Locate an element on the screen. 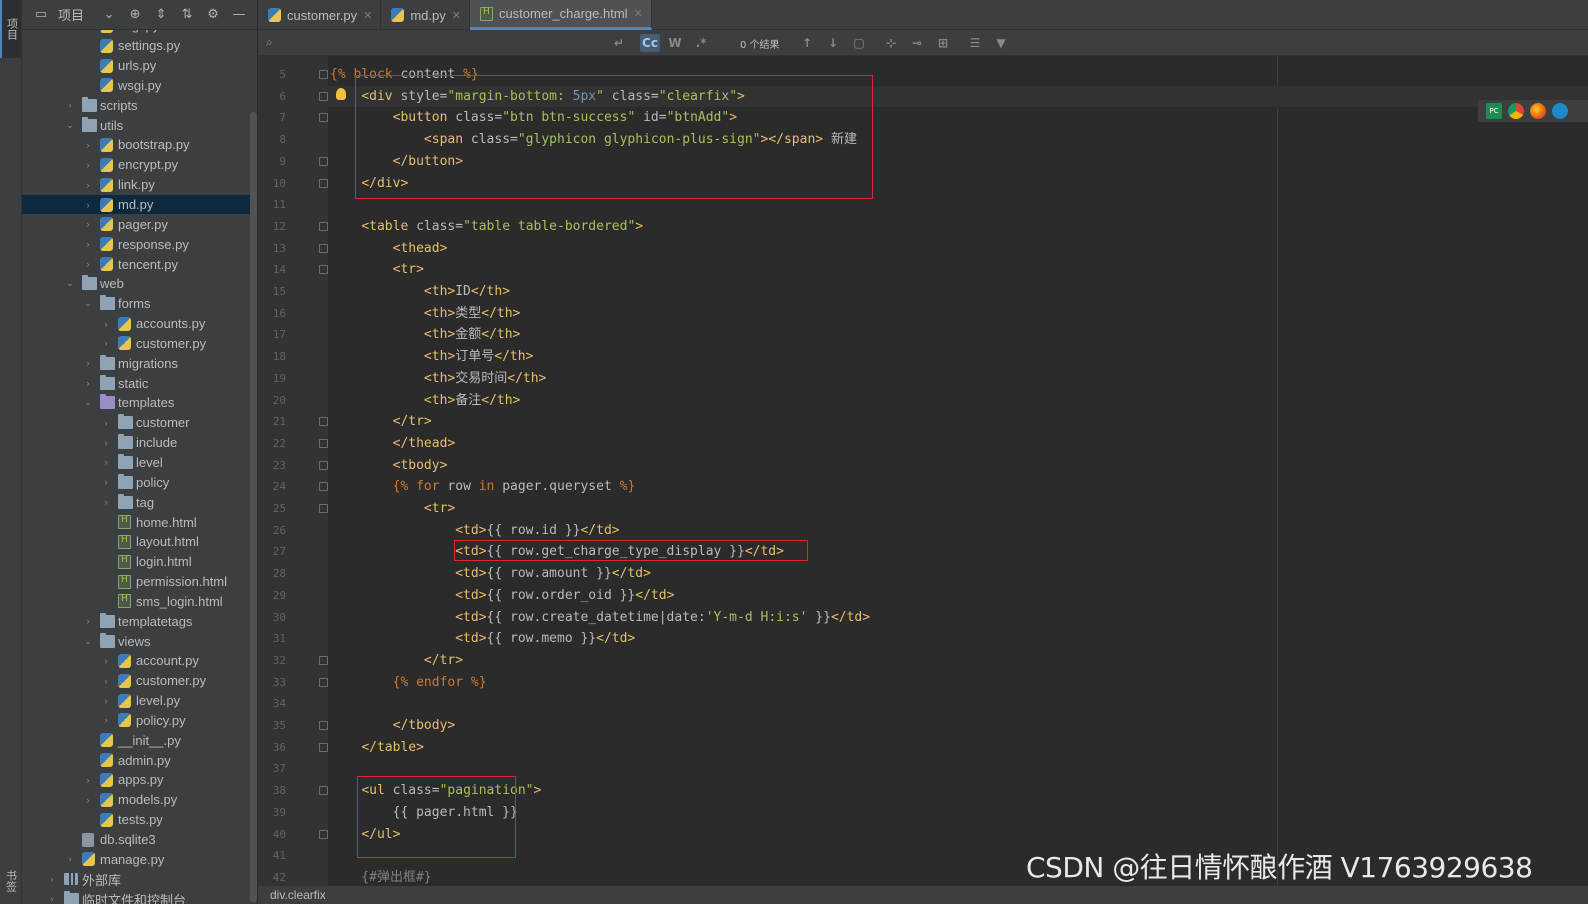 The width and height of the screenshot is (1588, 904). tree-item: ⌄ utils is located at coordinates (137, 125).